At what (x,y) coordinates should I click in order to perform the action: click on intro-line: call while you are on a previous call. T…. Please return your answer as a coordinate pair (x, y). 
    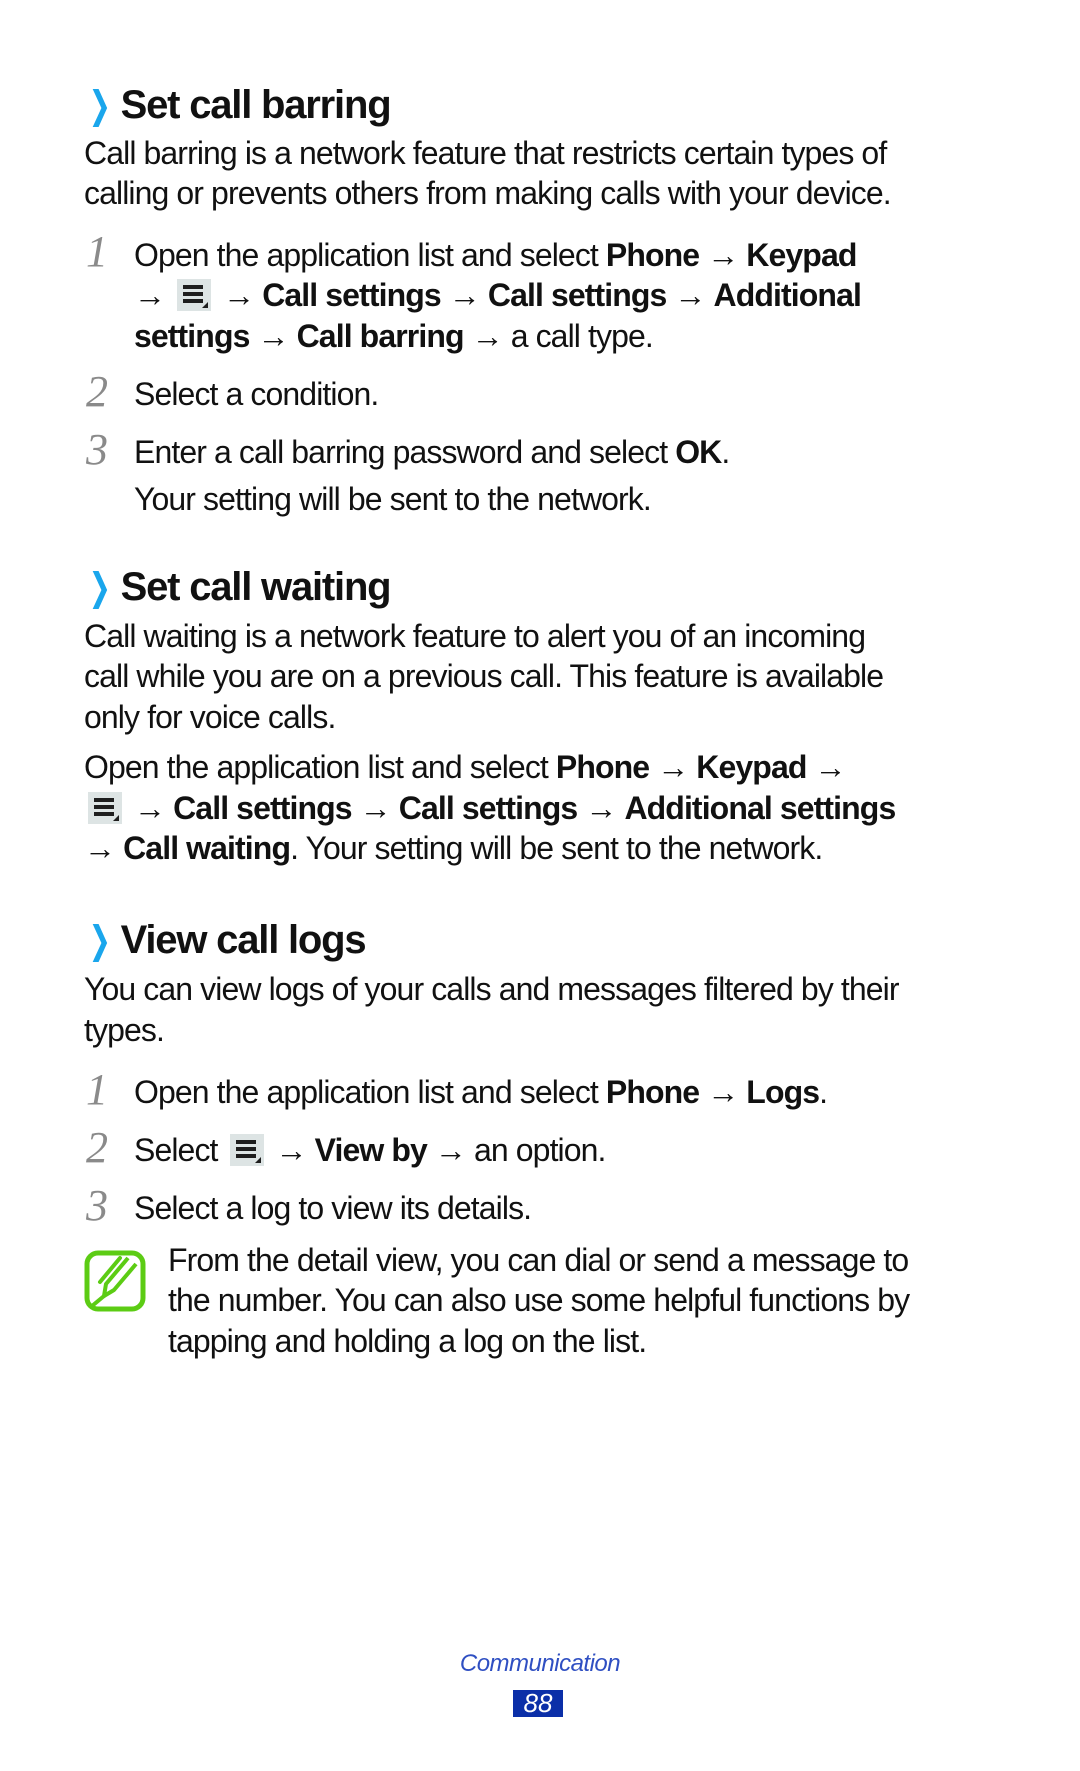
    Looking at the image, I should click on (484, 676).